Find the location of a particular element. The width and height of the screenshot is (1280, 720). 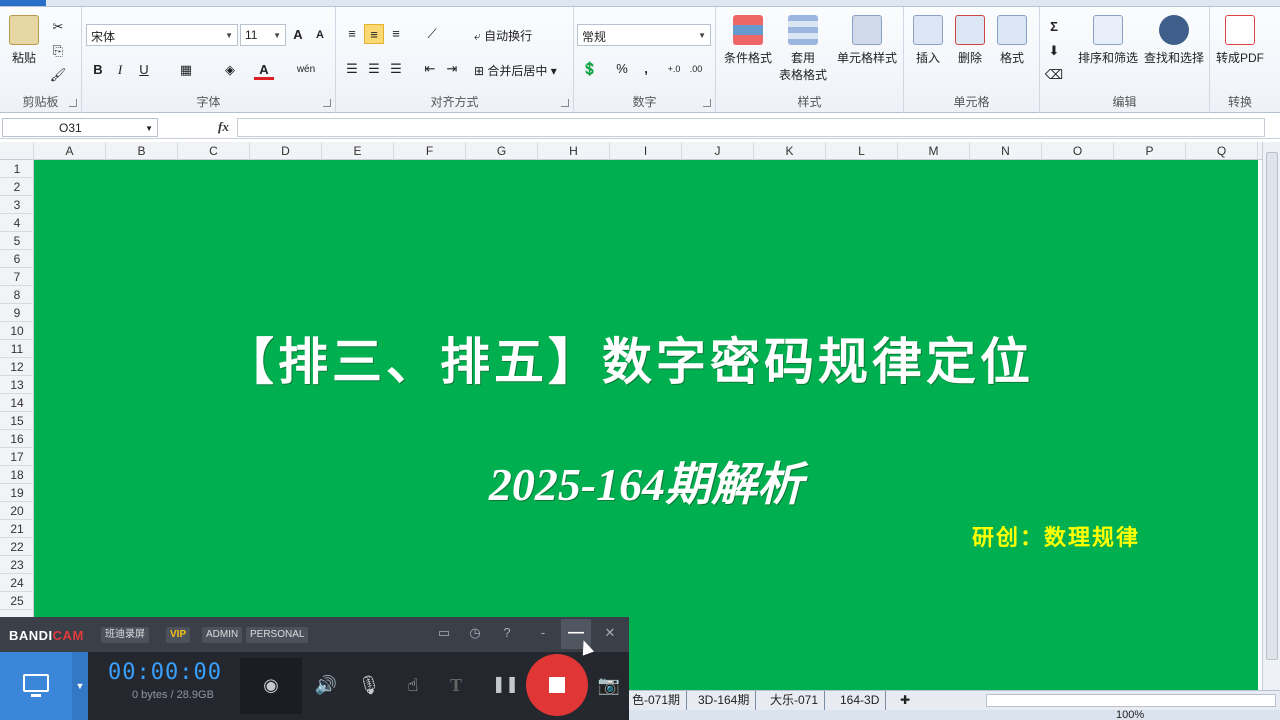

row-header: 25 is located at coordinates (17, 601).